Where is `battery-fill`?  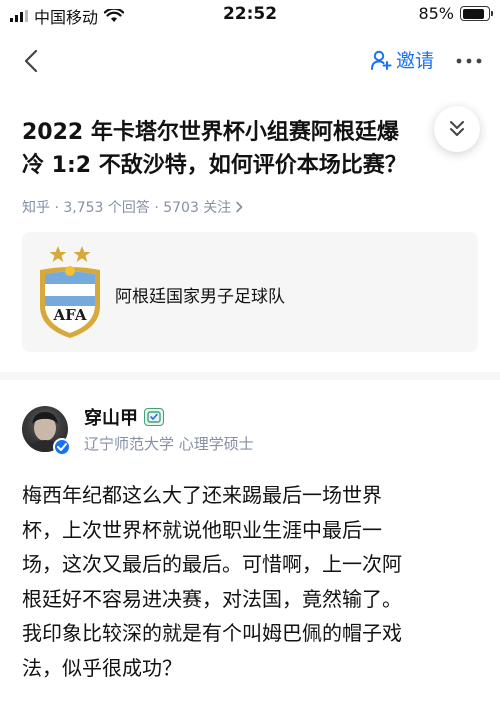 battery-fill is located at coordinates (473, 13).